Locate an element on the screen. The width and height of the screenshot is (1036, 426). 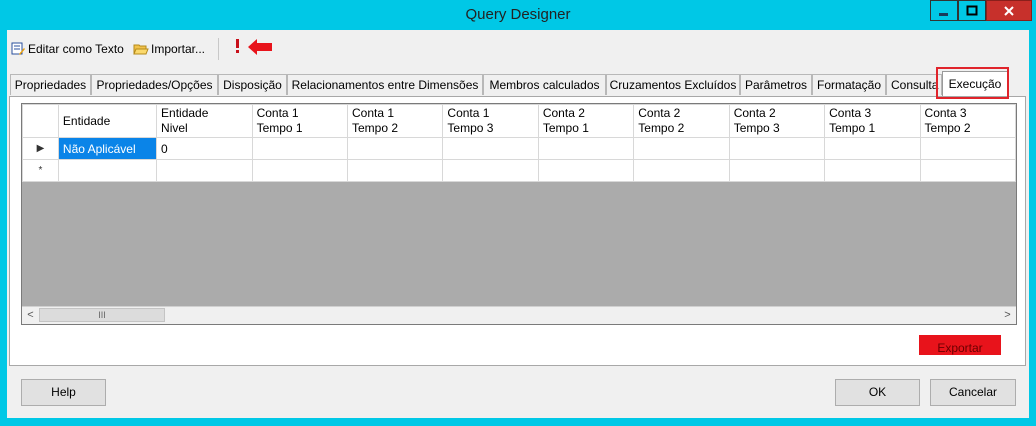
ok-button: OK is located at coordinates (877, 392).